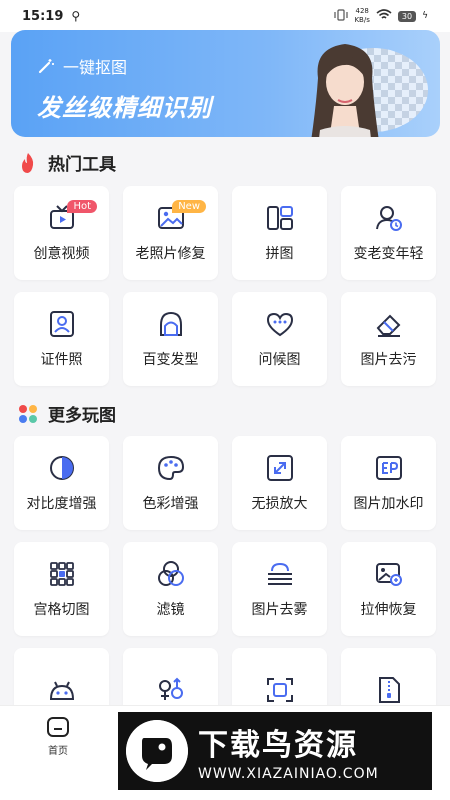 The width and height of the screenshot is (450, 800). I want to click on hot-tools-title: 热门工具, so click(82, 165).